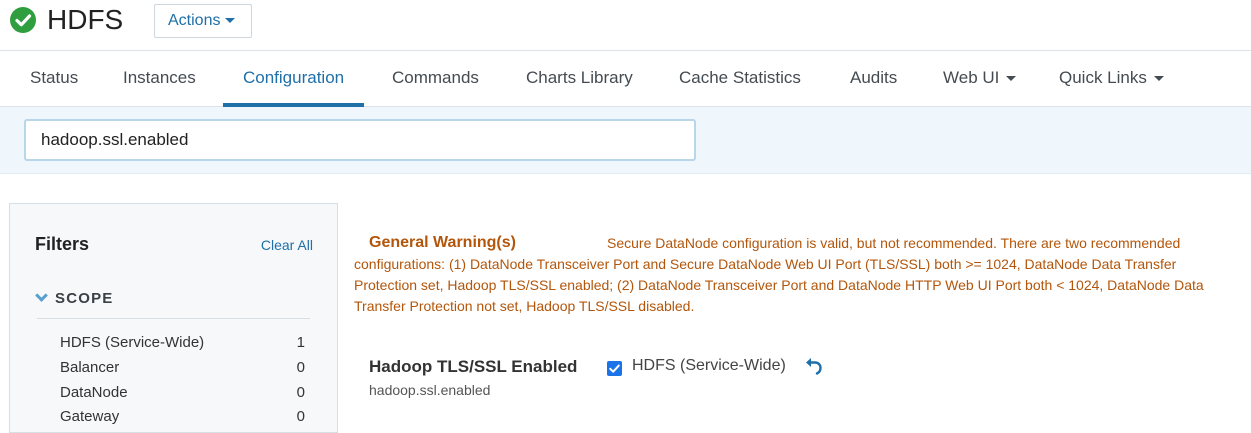 The height and width of the screenshot is (433, 1251). What do you see at coordinates (614, 368) in the screenshot?
I see `property-checkbox` at bounding box center [614, 368].